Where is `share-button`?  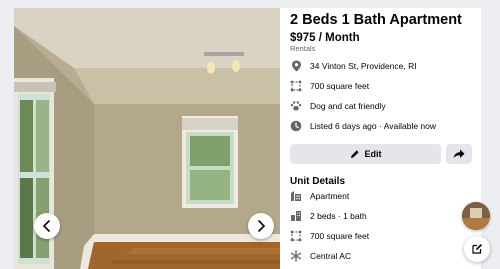
share-button is located at coordinates (459, 154).